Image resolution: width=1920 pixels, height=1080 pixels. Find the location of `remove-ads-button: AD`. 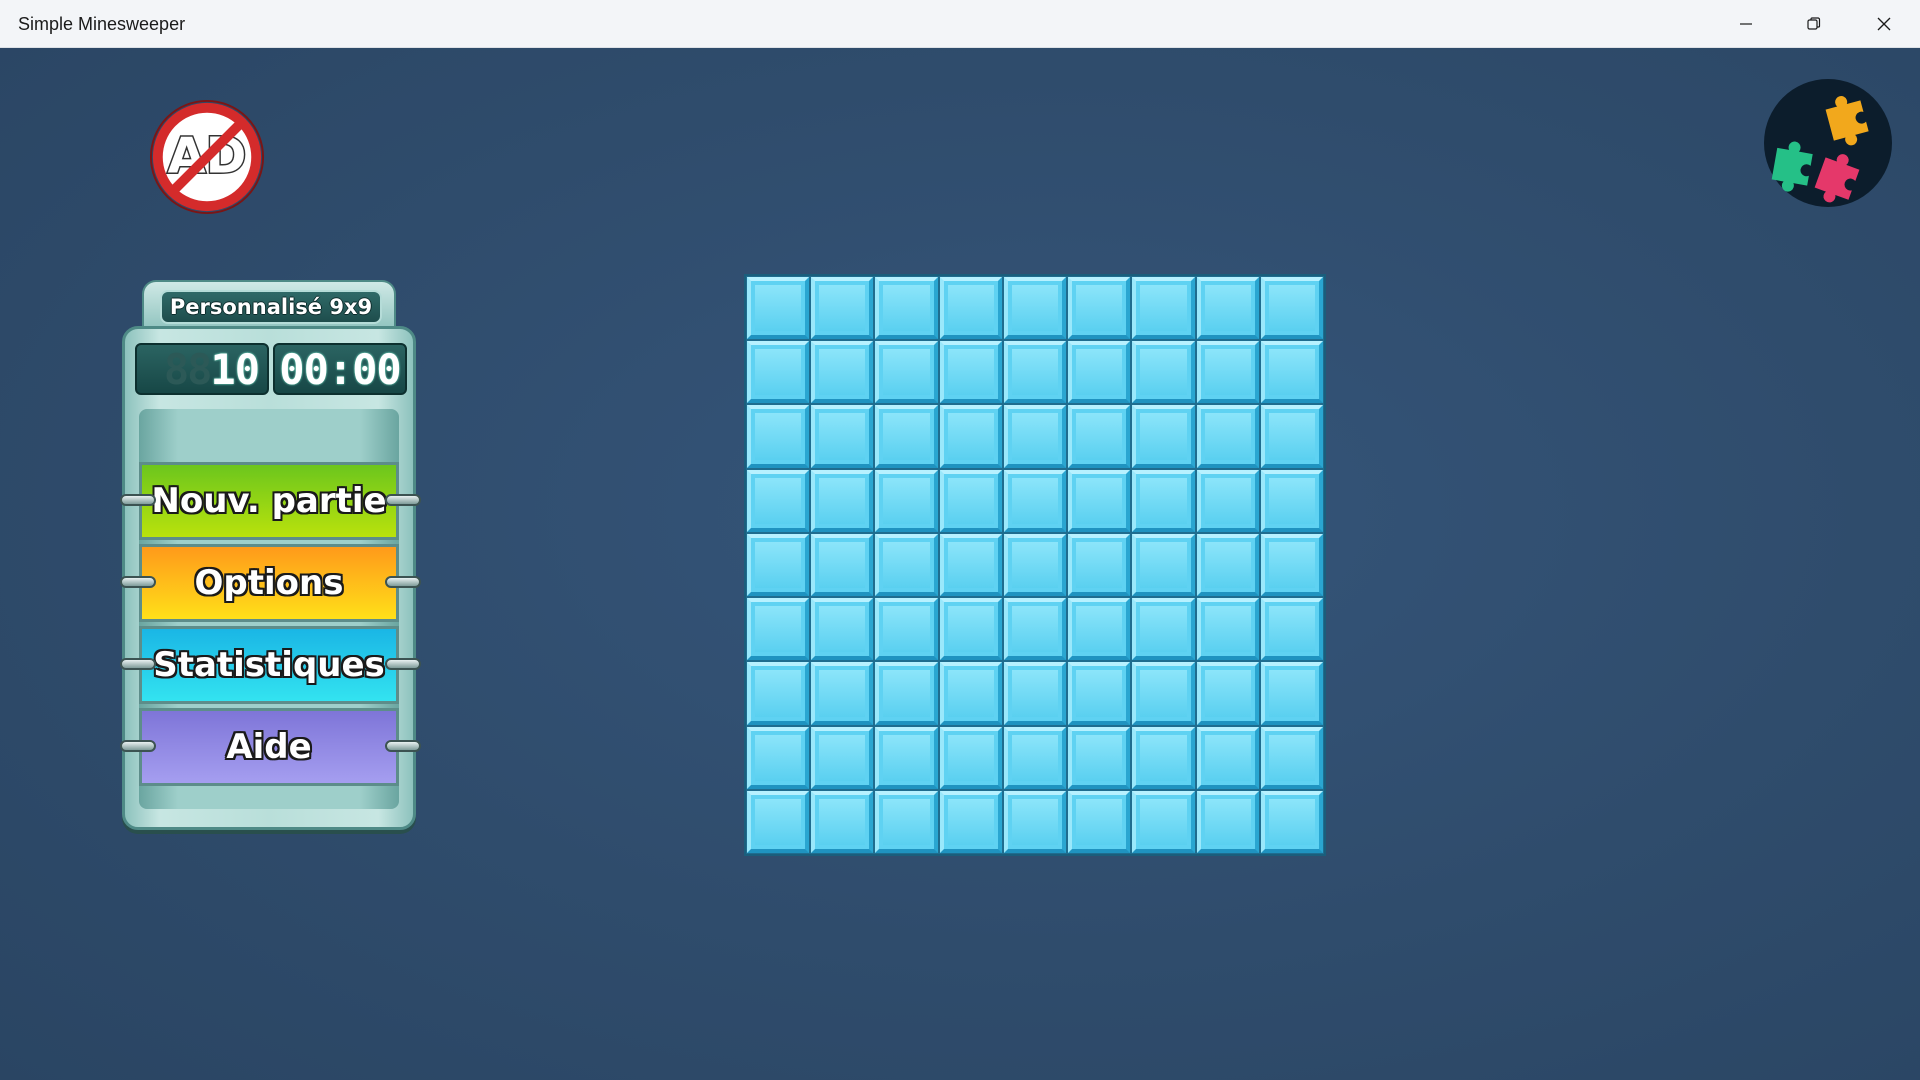

remove-ads-button: AD is located at coordinates (207, 157).